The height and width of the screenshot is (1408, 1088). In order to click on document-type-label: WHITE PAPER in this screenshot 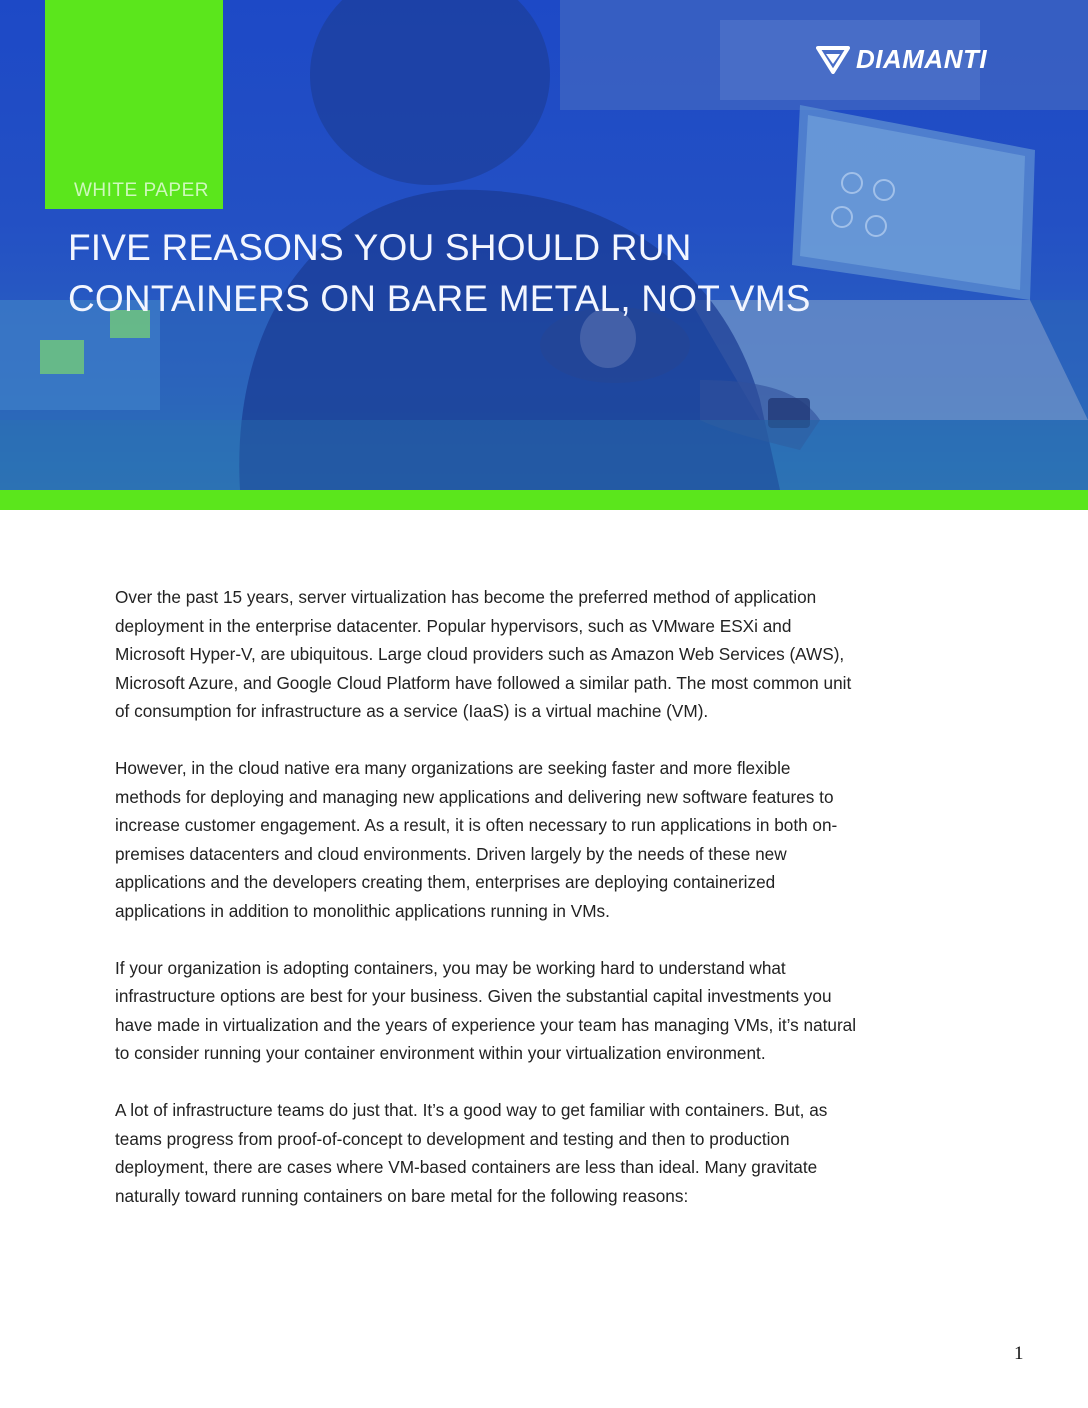, I will do `click(141, 190)`.